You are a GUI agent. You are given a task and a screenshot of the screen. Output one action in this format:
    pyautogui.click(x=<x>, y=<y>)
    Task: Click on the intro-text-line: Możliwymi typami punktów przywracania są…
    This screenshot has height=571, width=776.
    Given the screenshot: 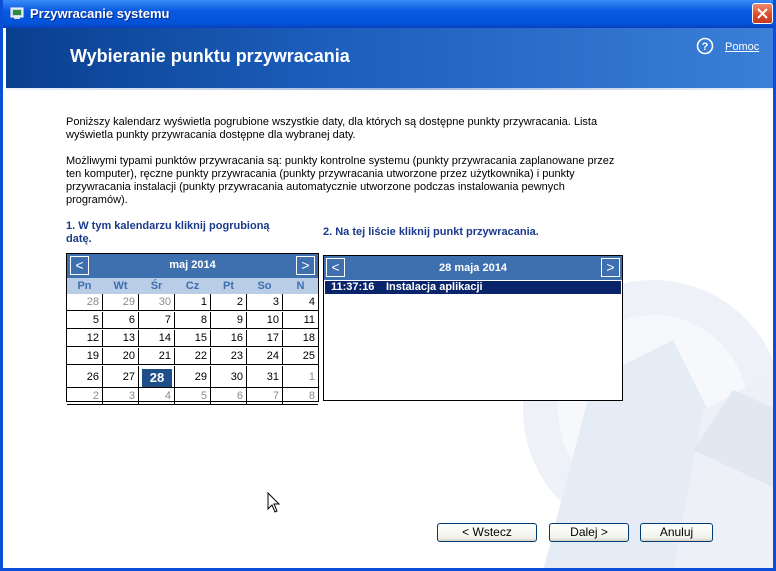 What is the action you would take?
    pyautogui.click(x=340, y=161)
    